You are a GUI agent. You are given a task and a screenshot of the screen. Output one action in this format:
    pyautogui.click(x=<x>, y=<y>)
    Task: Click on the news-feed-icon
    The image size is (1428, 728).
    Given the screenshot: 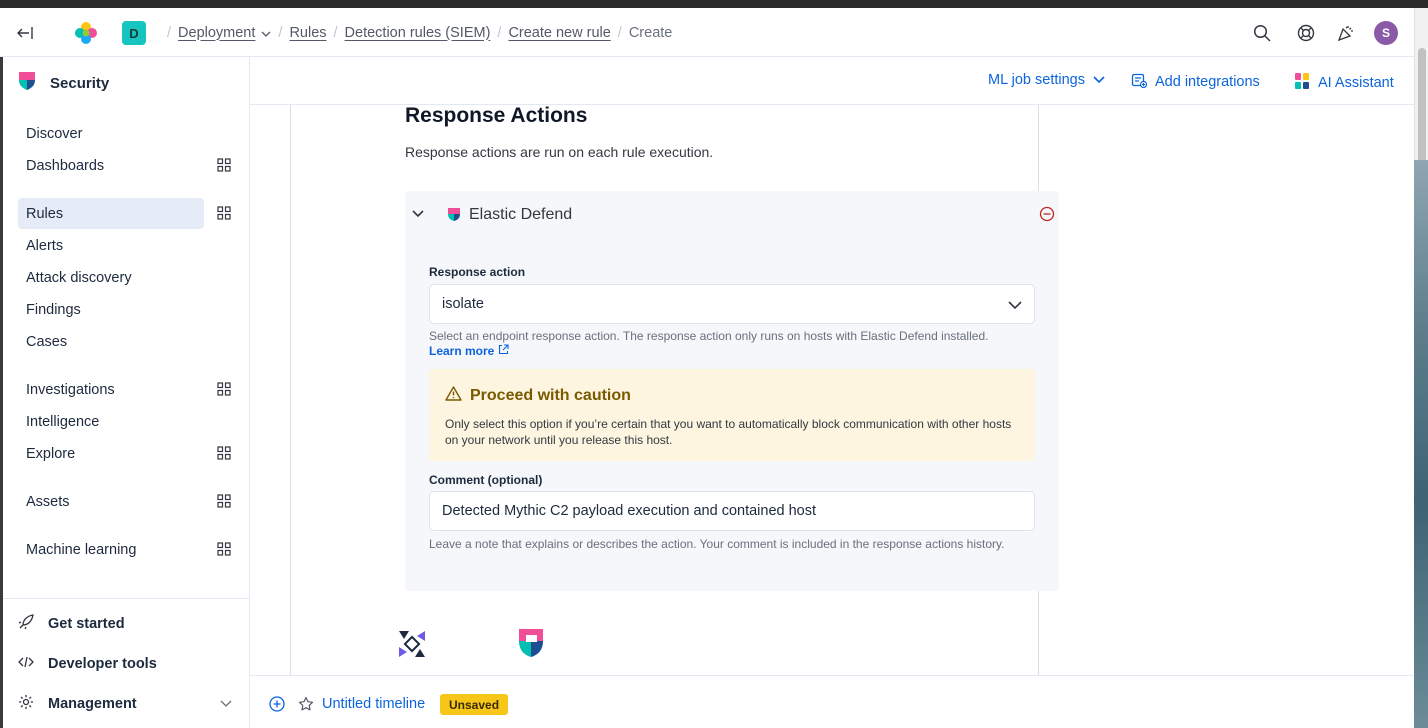 What is the action you would take?
    pyautogui.click(x=1346, y=33)
    